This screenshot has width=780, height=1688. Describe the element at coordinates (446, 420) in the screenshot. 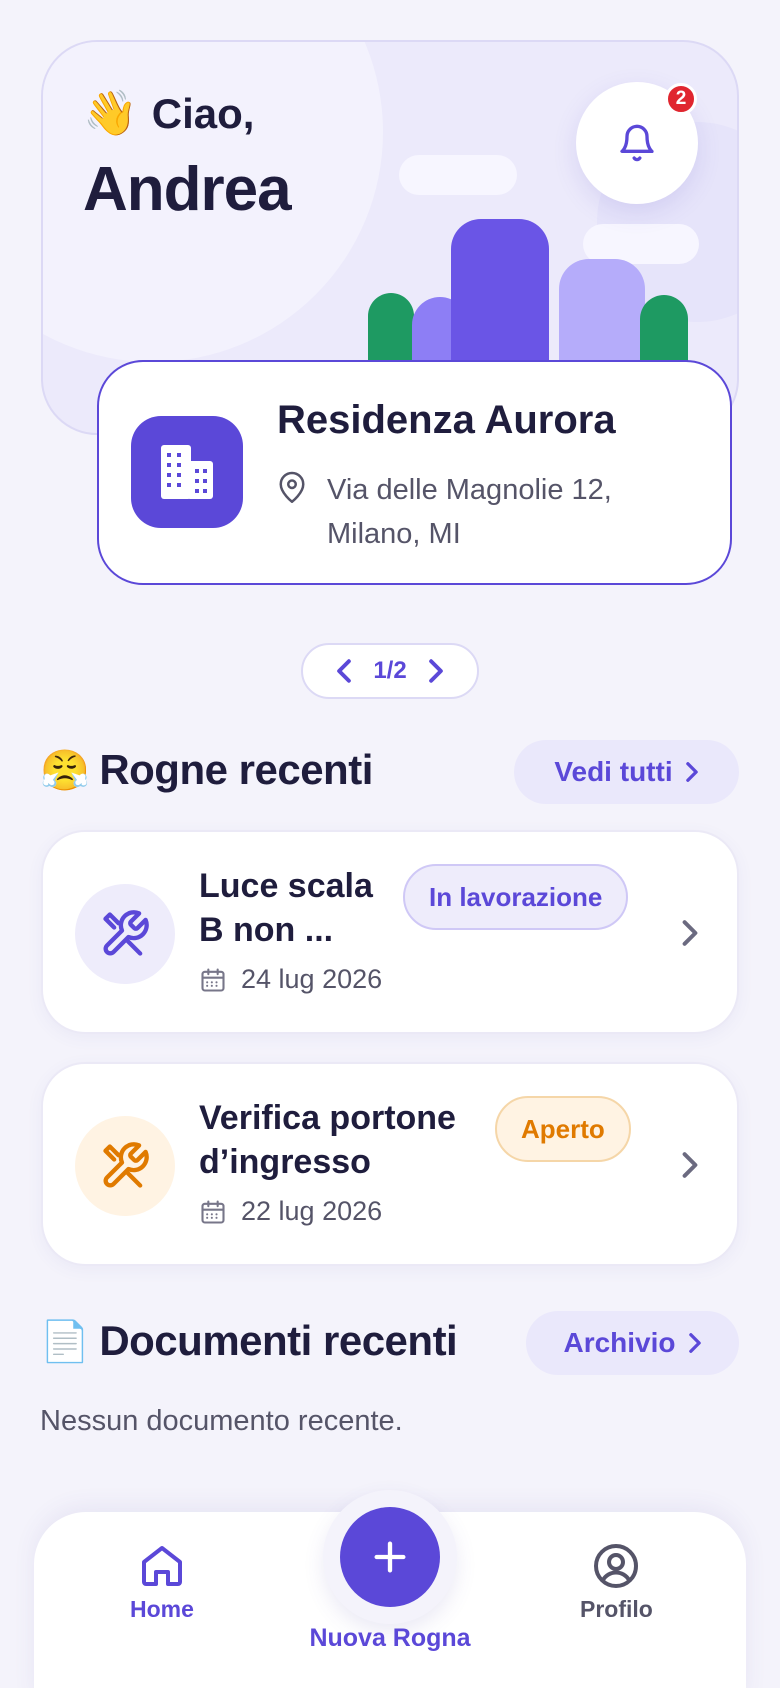

I see `building-name: Residenza Aurora` at that location.